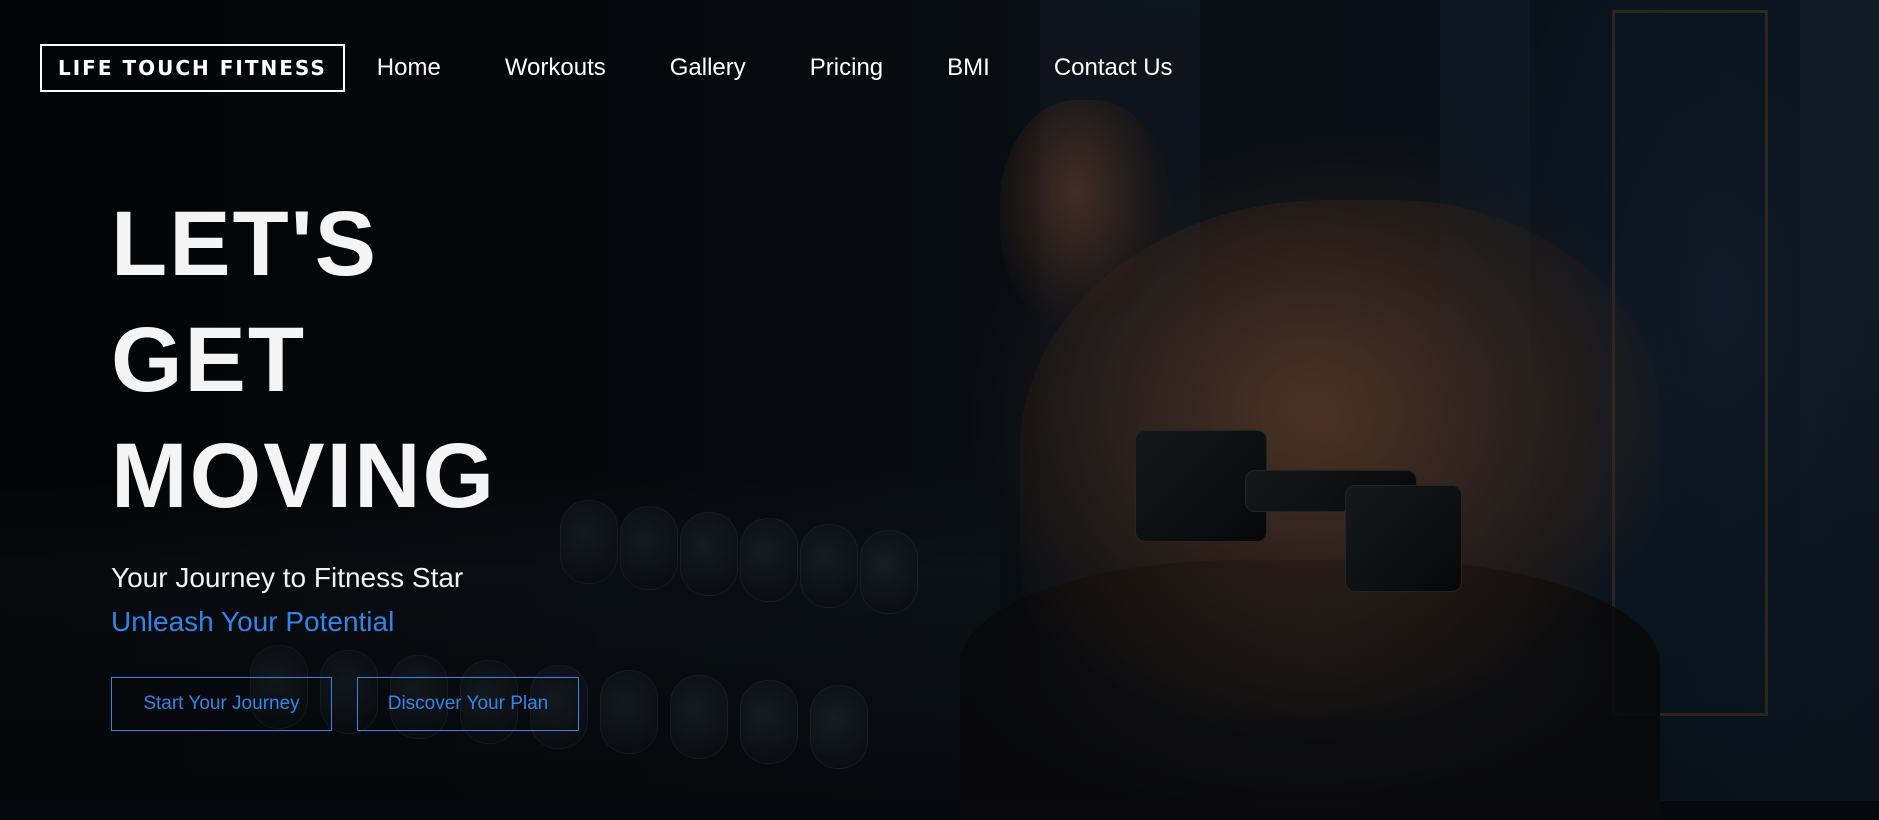  What do you see at coordinates (287, 577) in the screenshot?
I see `hero-subtitle: Your Journey to Fitness Star` at bounding box center [287, 577].